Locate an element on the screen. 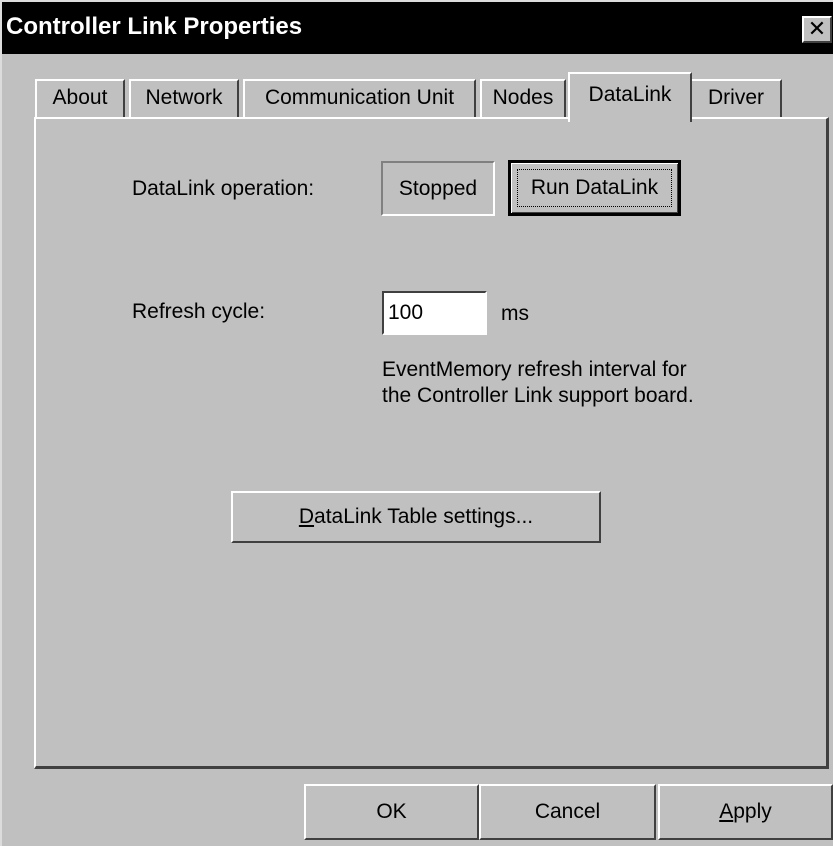 Image resolution: width=833 pixels, height=846 pixels. tab-label: Nodes is located at coordinates (523, 97).